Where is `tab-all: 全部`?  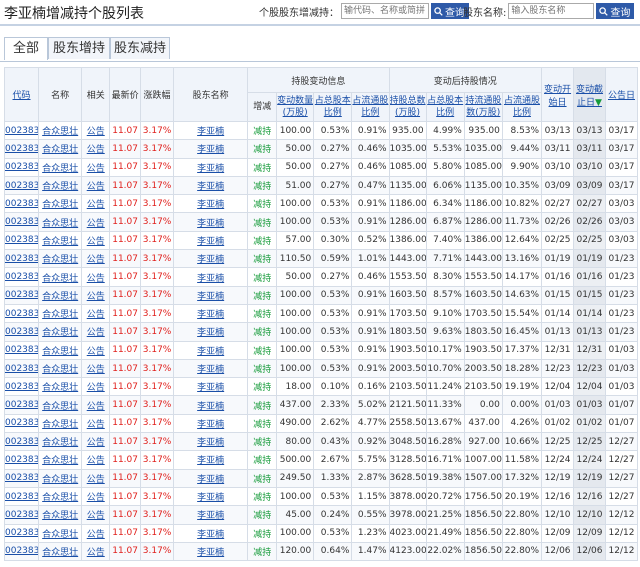
tab-all: 全部 is located at coordinates (26, 48).